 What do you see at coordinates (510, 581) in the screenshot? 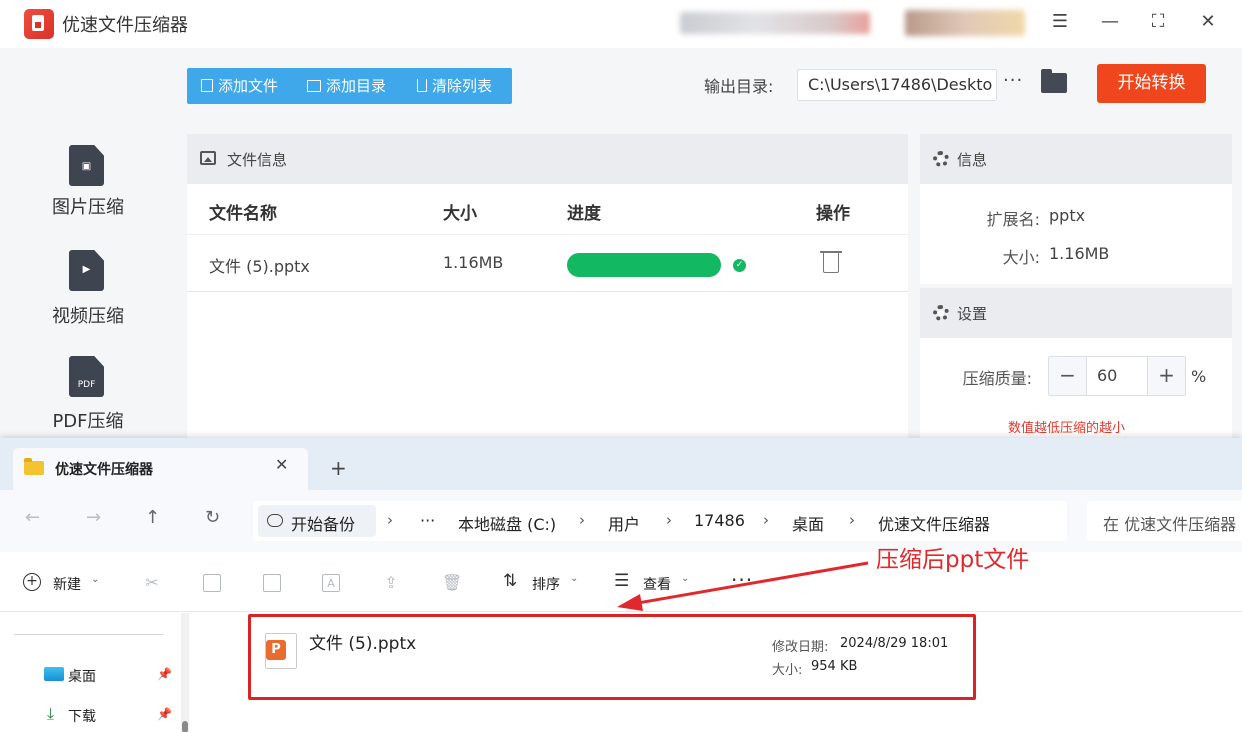
I see `sort-icon: ⇅` at bounding box center [510, 581].